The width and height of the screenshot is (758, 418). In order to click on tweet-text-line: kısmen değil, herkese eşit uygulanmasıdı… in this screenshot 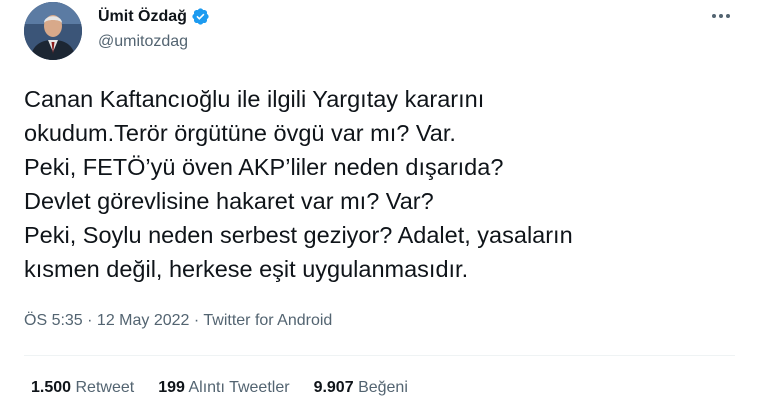, I will do `click(246, 269)`.